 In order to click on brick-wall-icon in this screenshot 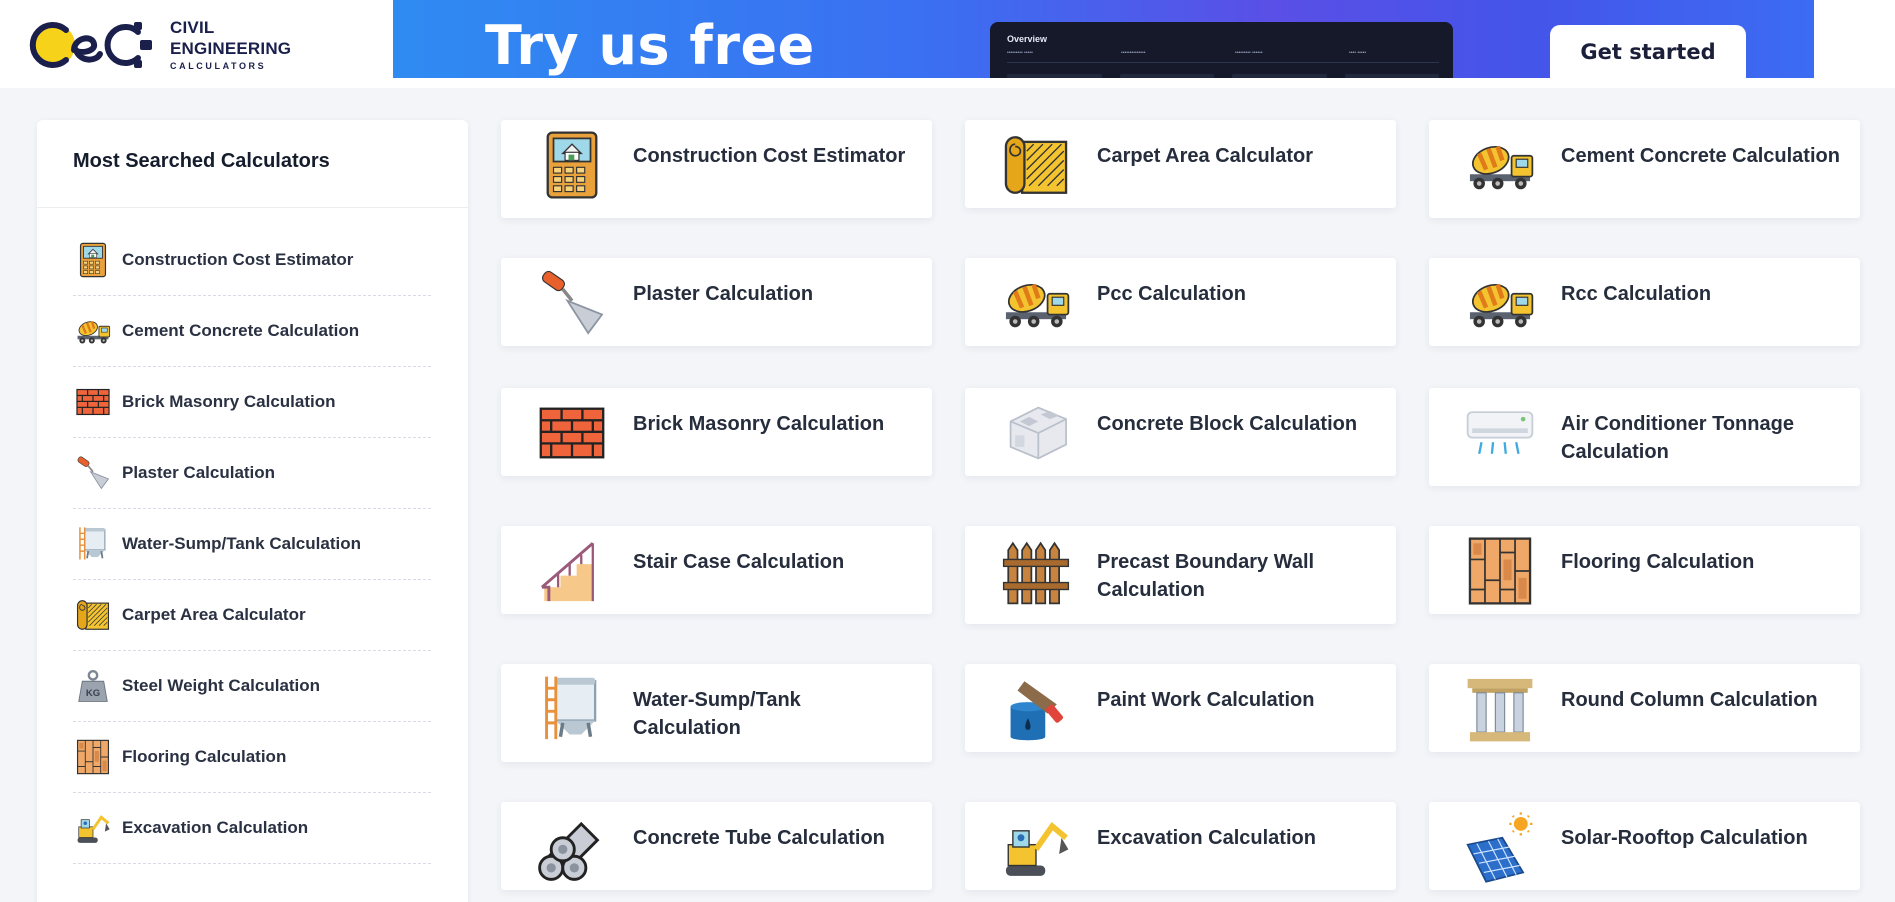, I will do `click(93, 402)`.